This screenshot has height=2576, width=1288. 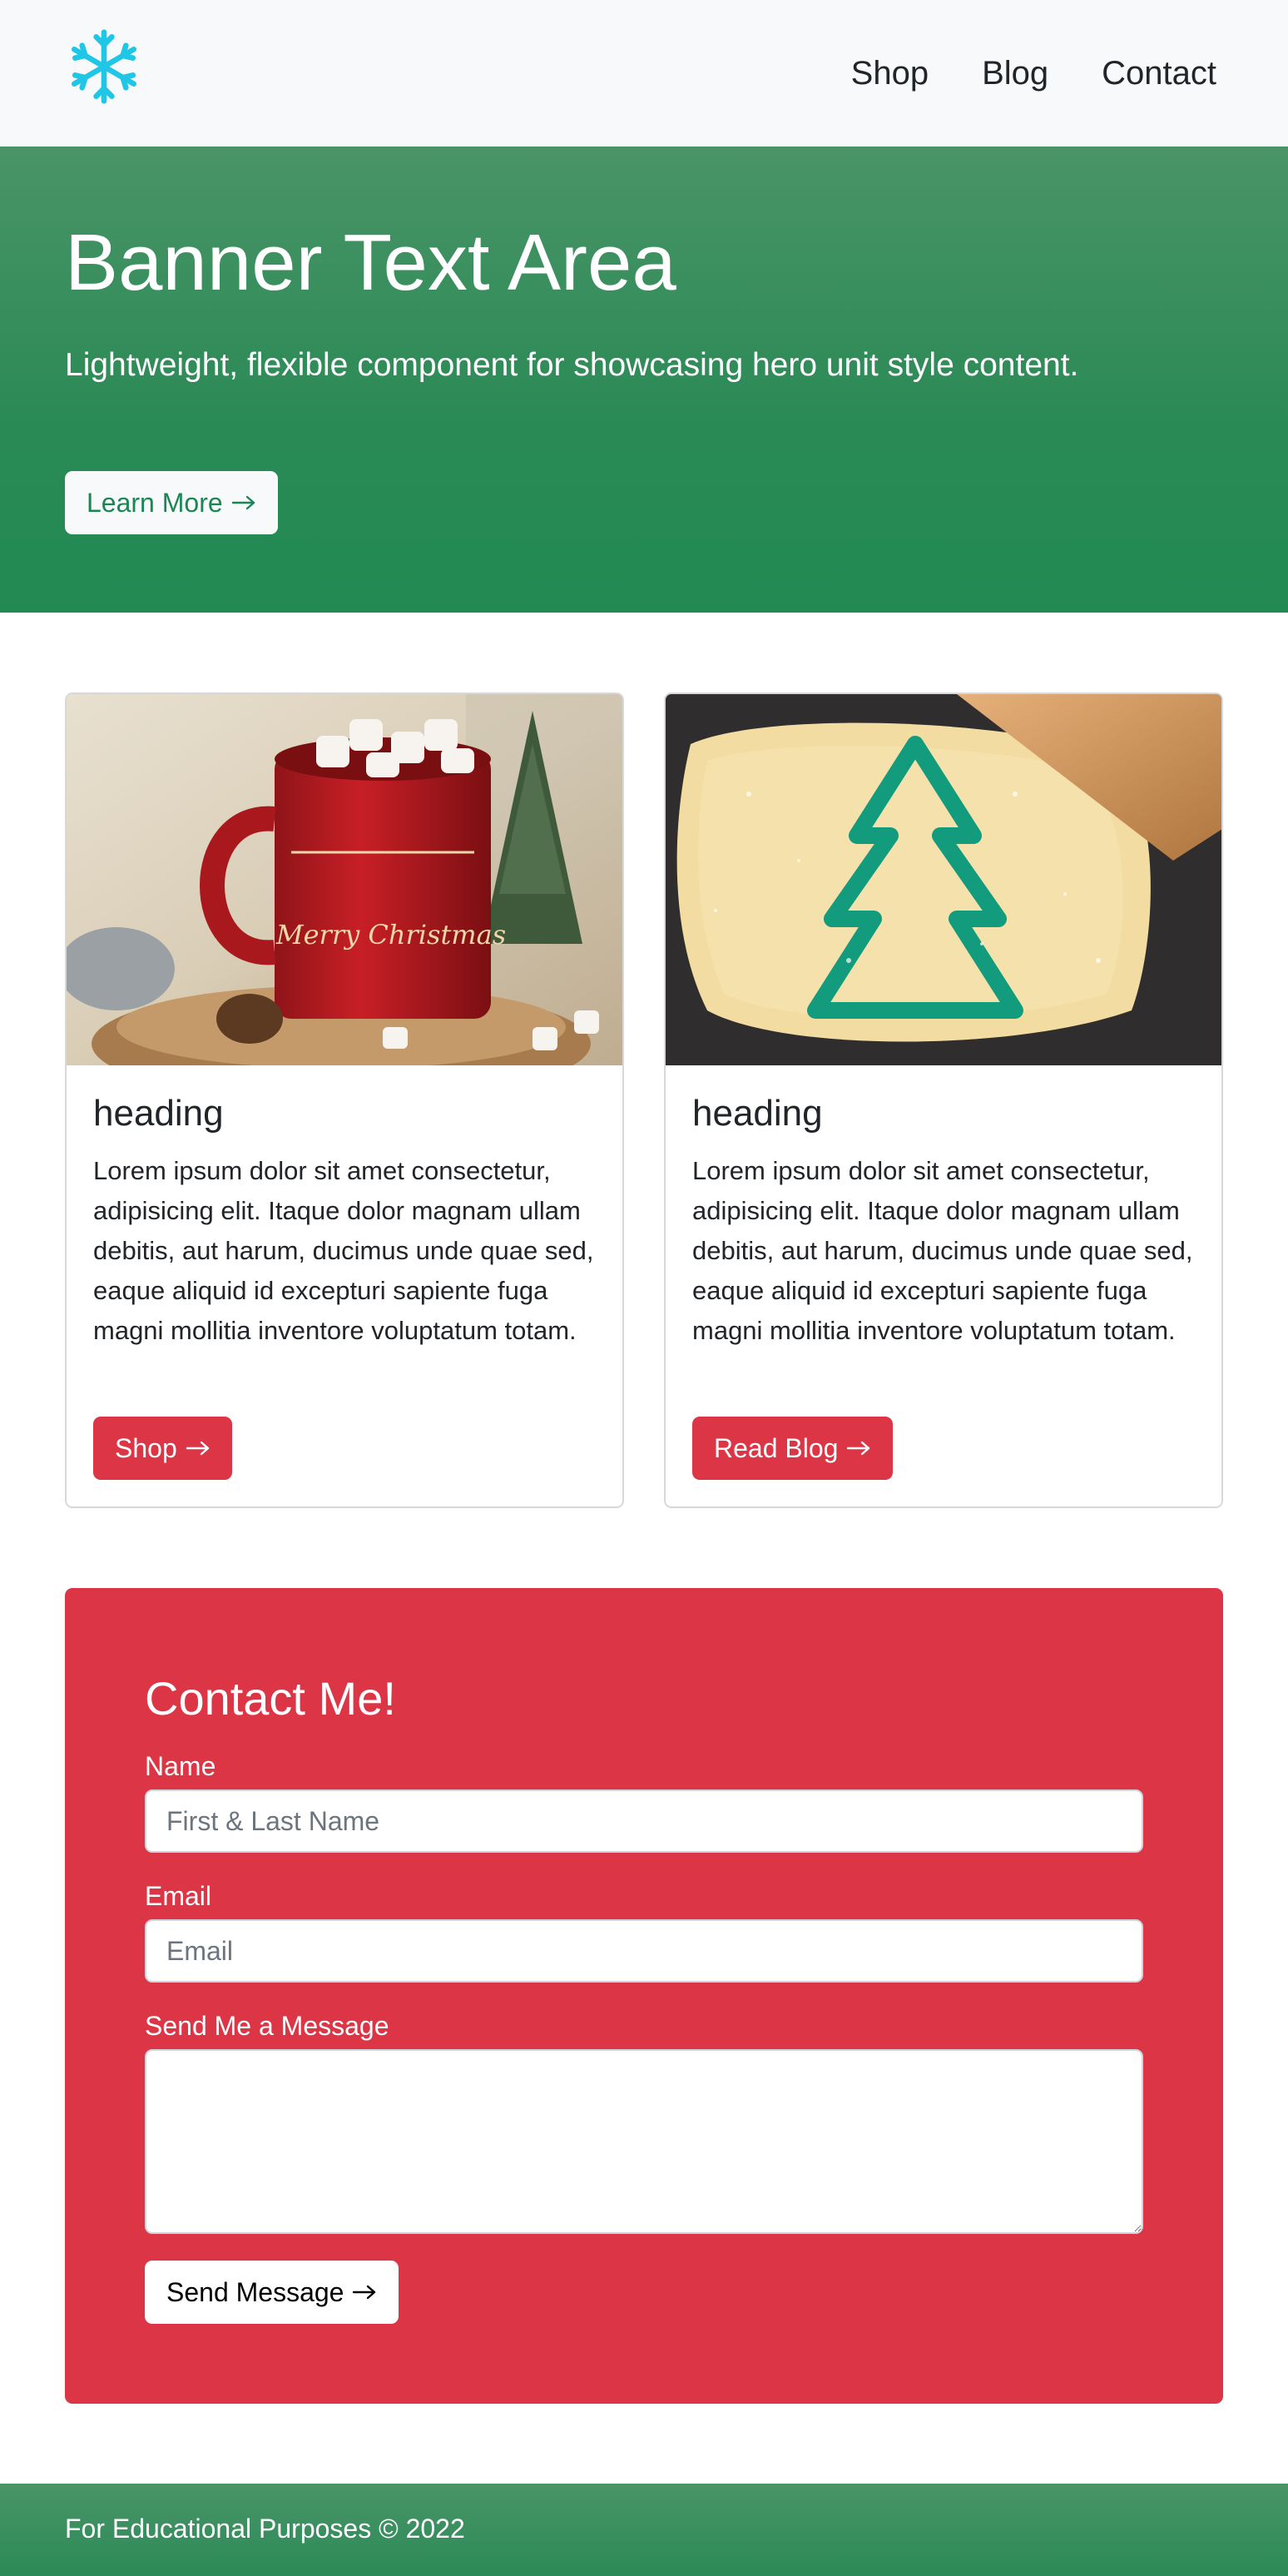 What do you see at coordinates (644, 1951) in the screenshot?
I see `email-field` at bounding box center [644, 1951].